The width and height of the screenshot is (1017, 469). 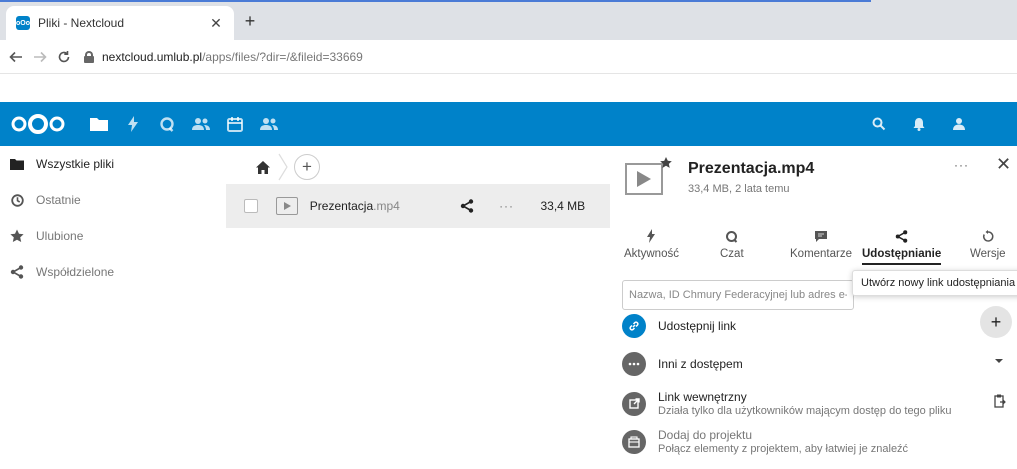 What do you see at coordinates (89, 56) in the screenshot?
I see `lock-icon` at bounding box center [89, 56].